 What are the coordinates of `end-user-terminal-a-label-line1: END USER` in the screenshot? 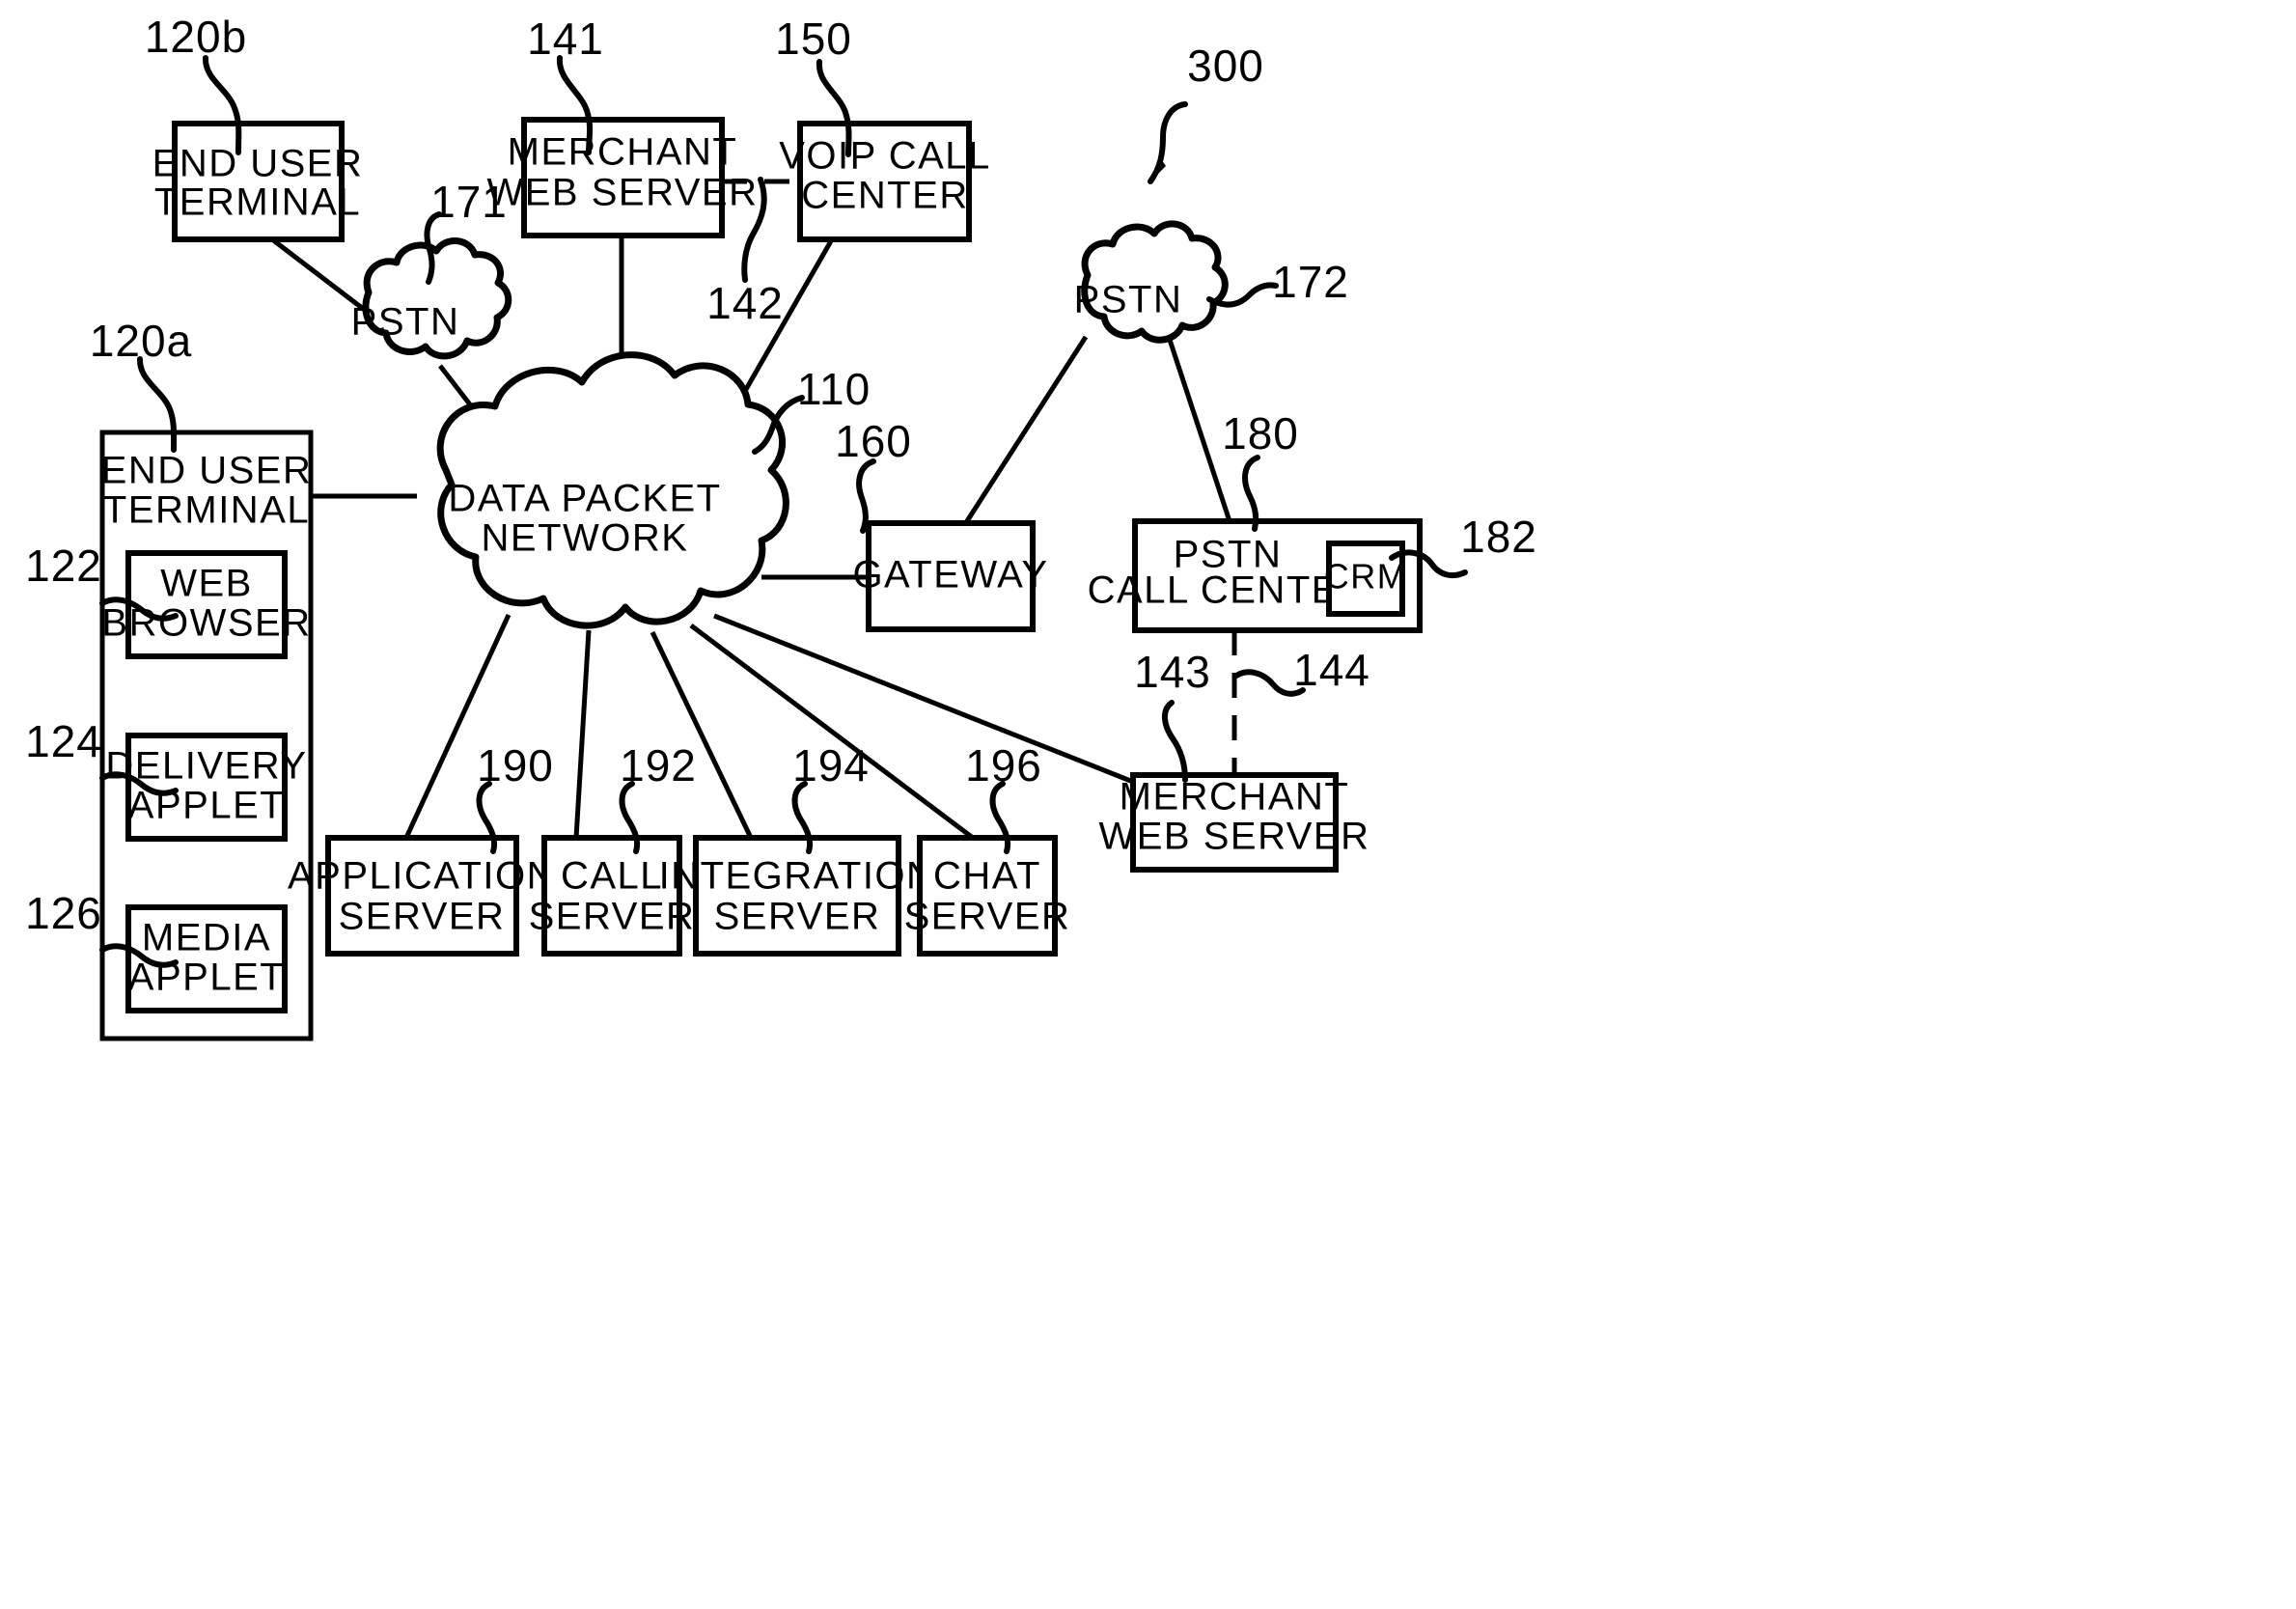 It's located at (207, 471).